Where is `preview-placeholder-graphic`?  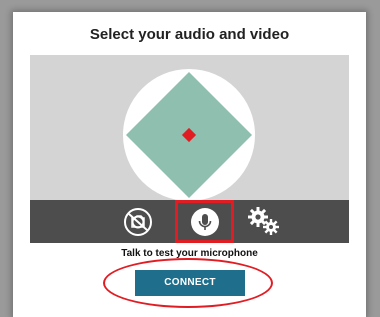 preview-placeholder-graphic is located at coordinates (189, 134).